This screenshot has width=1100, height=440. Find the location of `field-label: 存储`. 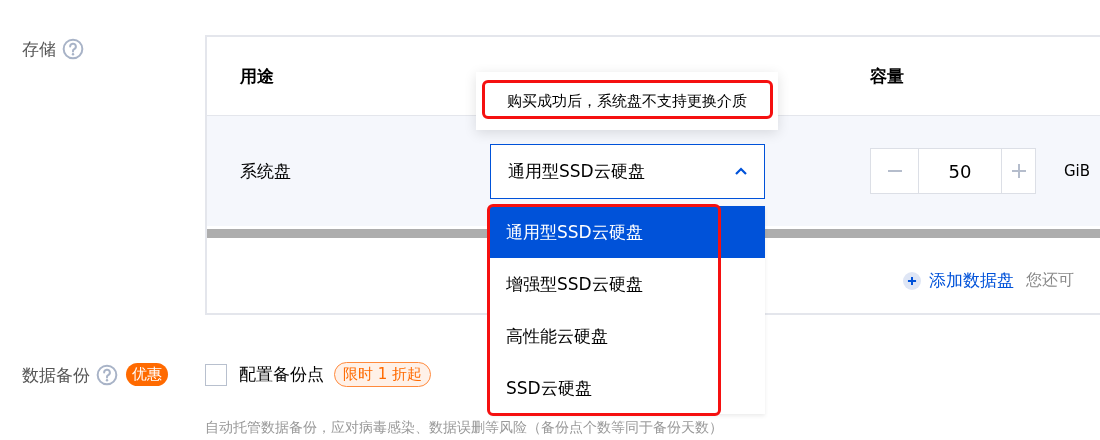

field-label: 存储 is located at coordinates (39, 49).